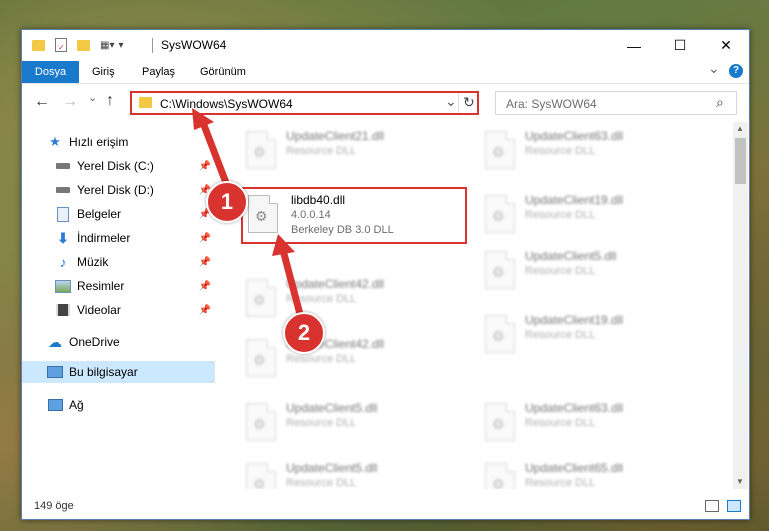 The height and width of the screenshot is (531, 769). What do you see at coordinates (283, 245) in the screenshot?
I see `arrow-2-head` at bounding box center [283, 245].